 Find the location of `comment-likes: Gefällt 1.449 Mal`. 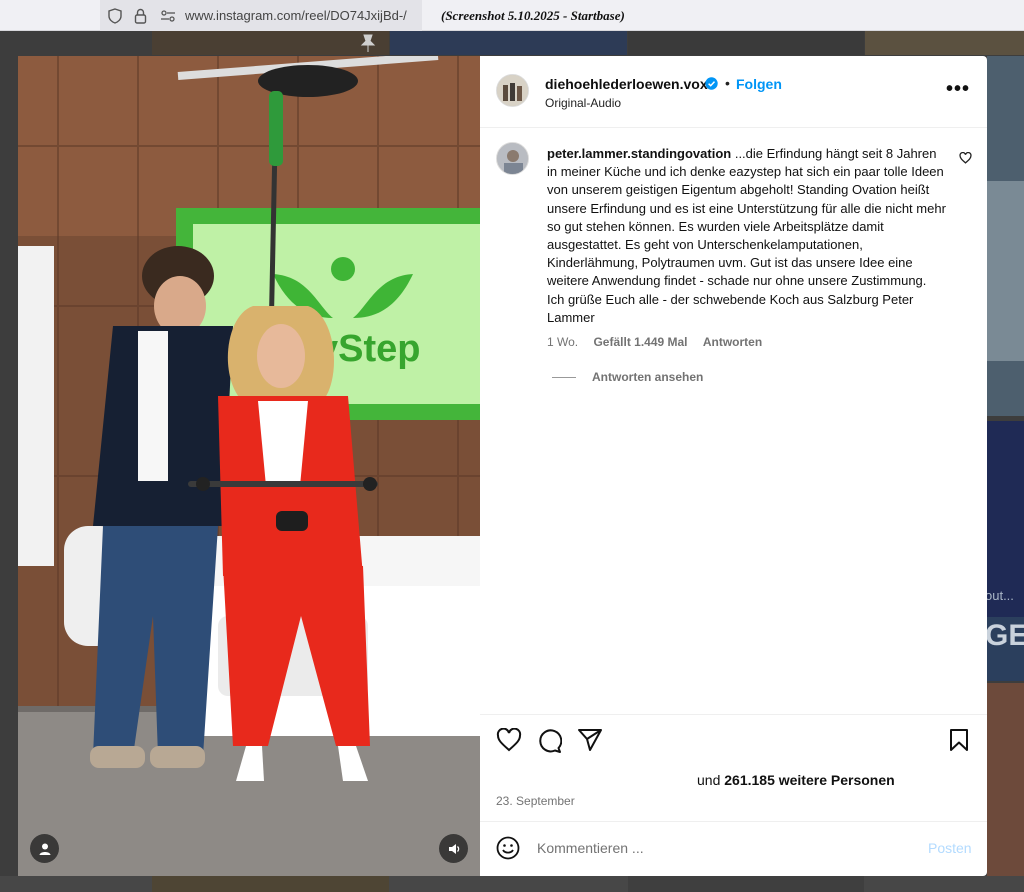

comment-likes: Gefällt 1.449 Mal is located at coordinates (640, 342).